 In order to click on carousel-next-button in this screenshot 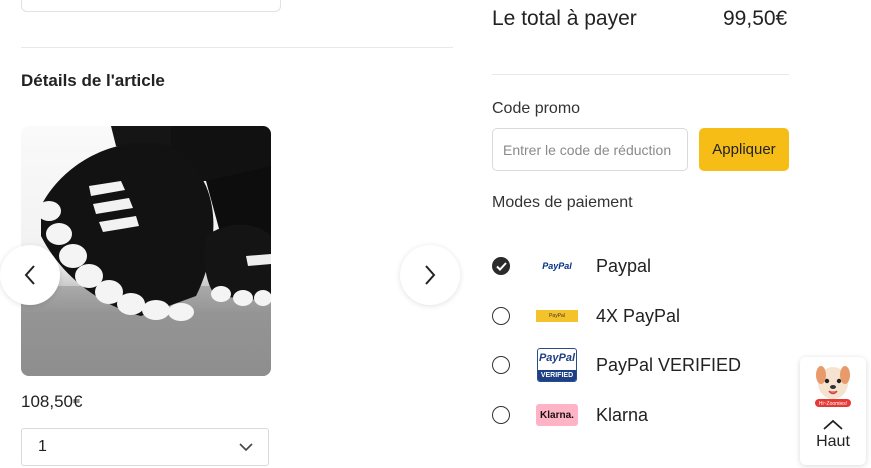, I will do `click(430, 275)`.